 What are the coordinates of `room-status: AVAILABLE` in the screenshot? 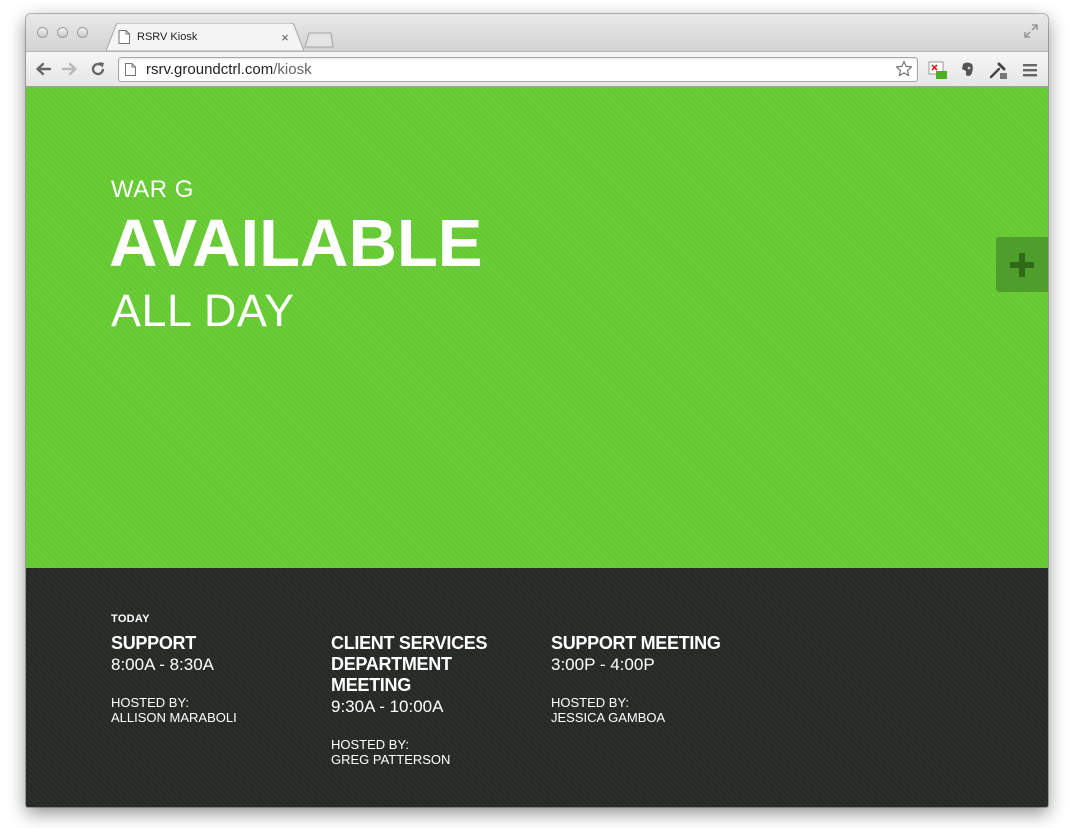 It's located at (296, 243).